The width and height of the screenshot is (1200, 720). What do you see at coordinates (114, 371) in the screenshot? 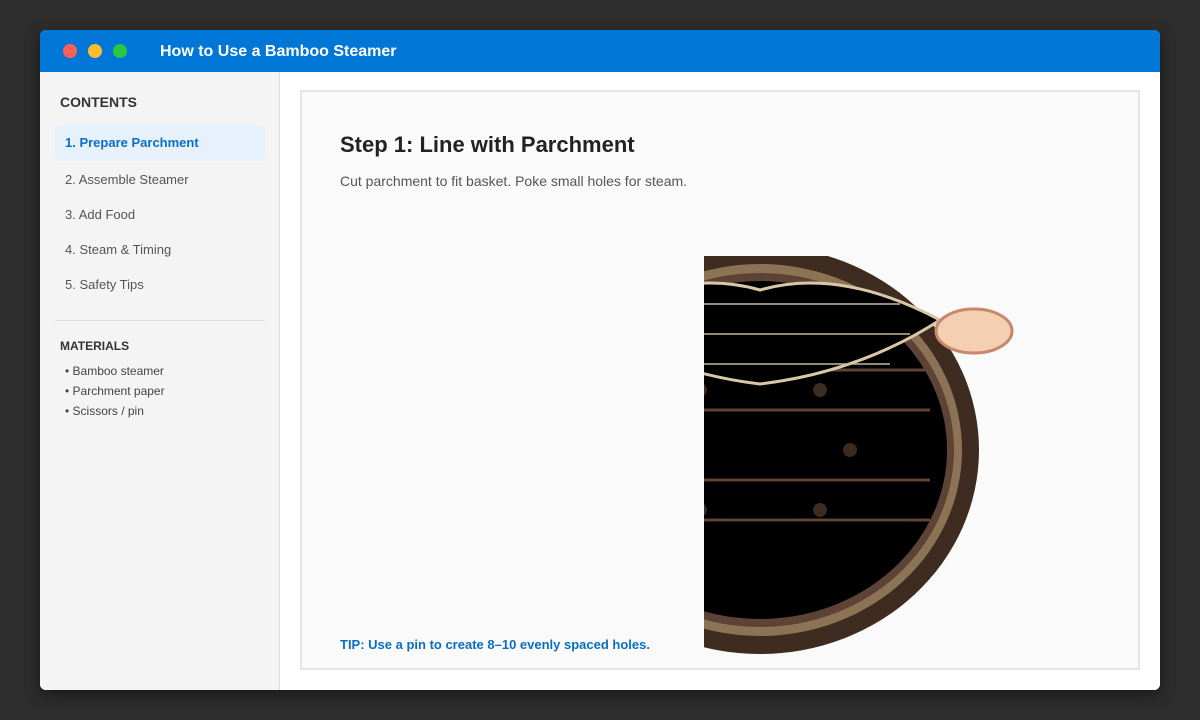
I see `material-item: • Bamboo steamer` at bounding box center [114, 371].